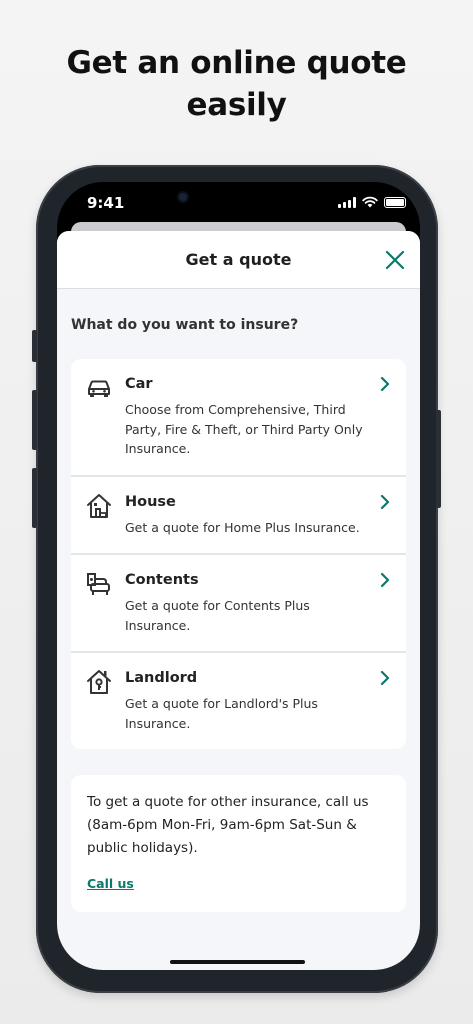  Describe the element at coordinates (185, 325) in the screenshot. I see `question-label: What do you want to insure?` at that location.